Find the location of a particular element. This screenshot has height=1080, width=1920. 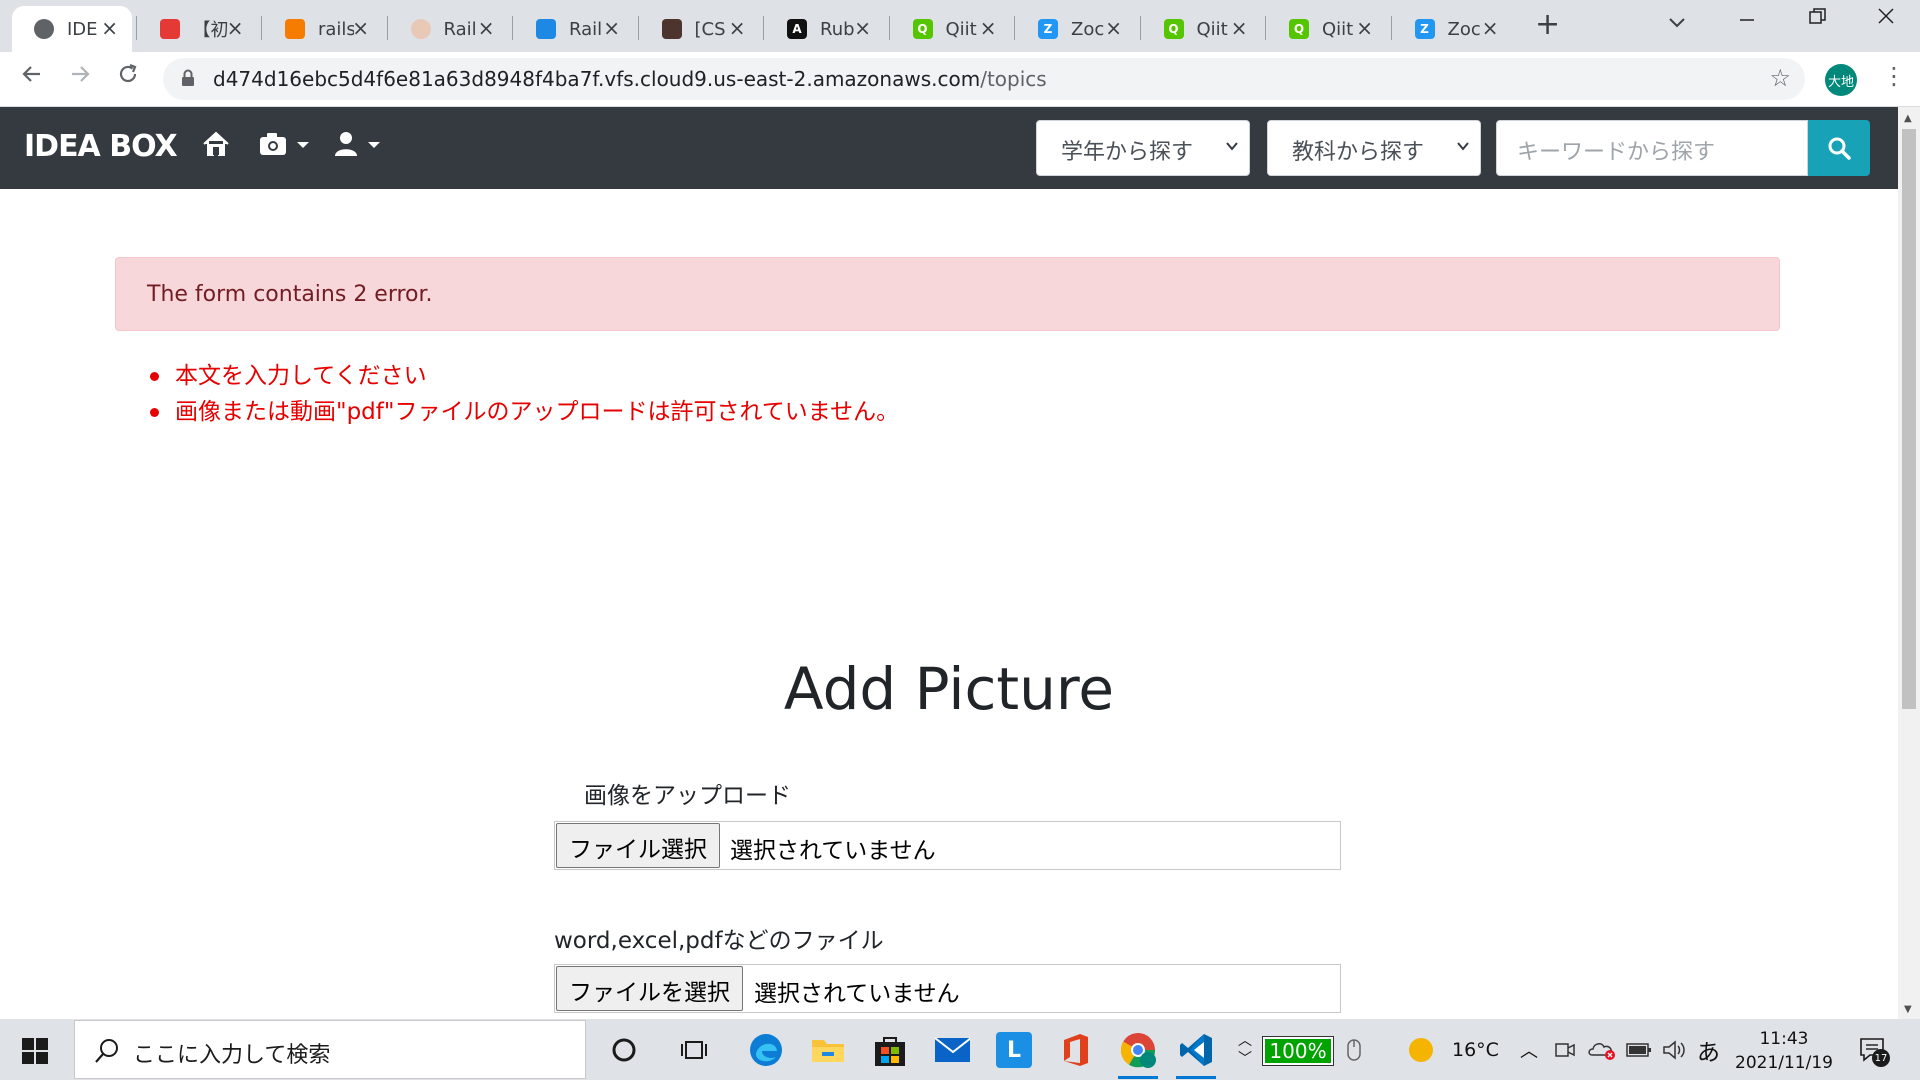

clock-time: 11:43 is located at coordinates (1784, 1039).